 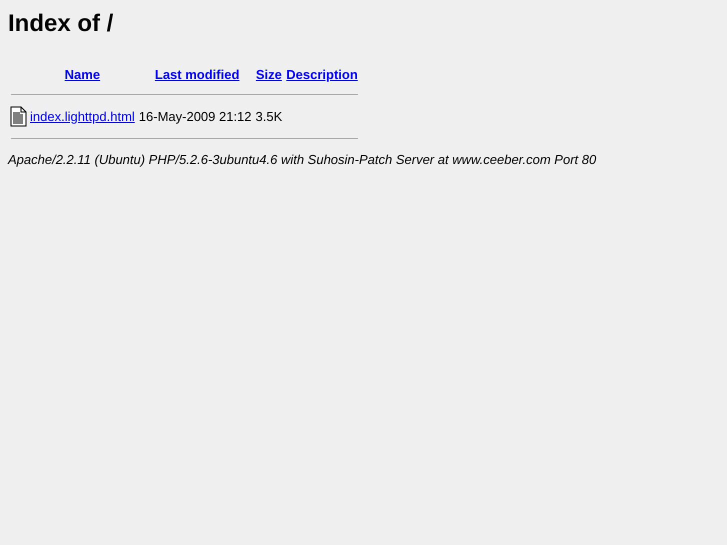 What do you see at coordinates (269, 117) in the screenshot?
I see `file-size: 3.5K` at bounding box center [269, 117].